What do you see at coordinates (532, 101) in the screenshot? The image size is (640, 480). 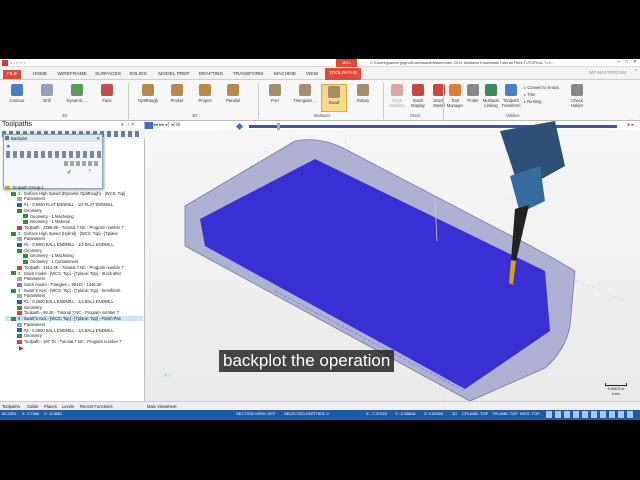 I see `nesting-button: ▸ Nesting` at bounding box center [532, 101].